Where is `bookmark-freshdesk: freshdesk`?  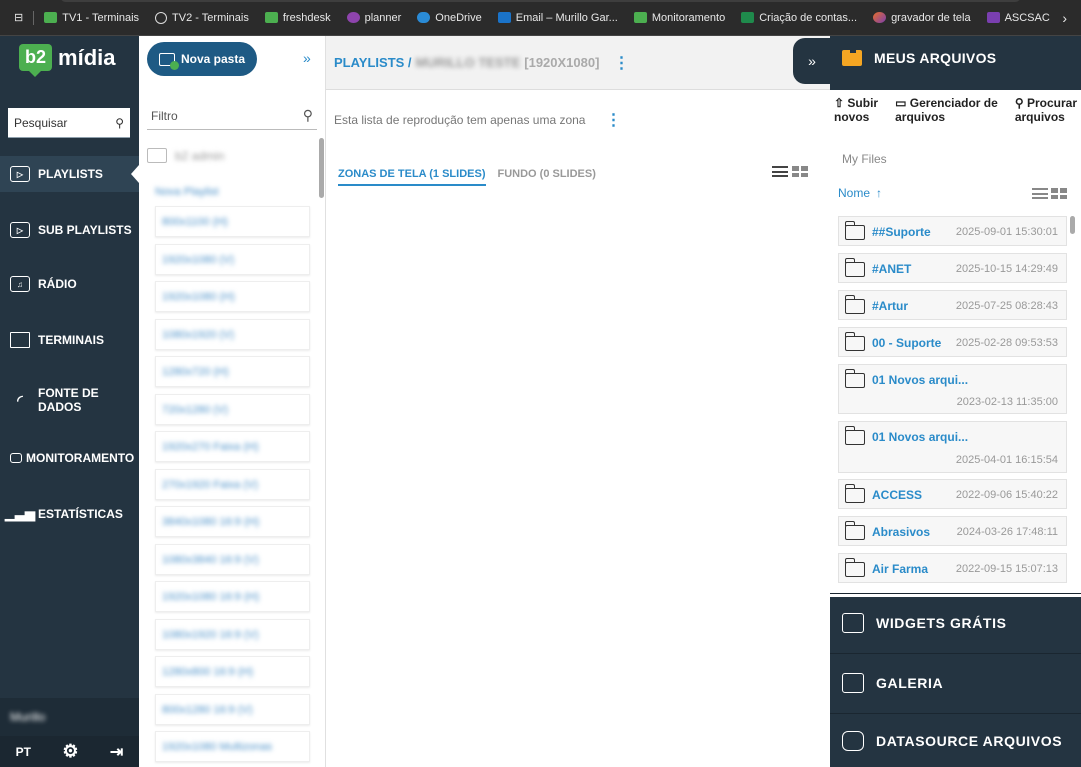
bookmark-freshdesk: freshdesk is located at coordinates (298, 18).